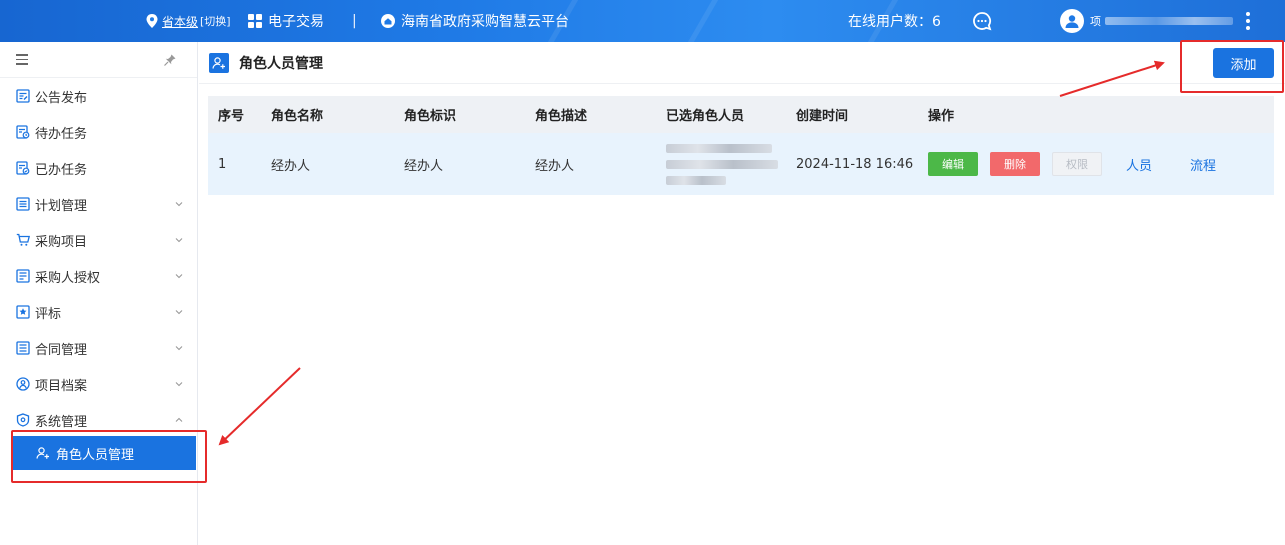  Describe the element at coordinates (98, 132) in the screenshot. I see `sidebar-item-todo: 待办任务` at that location.